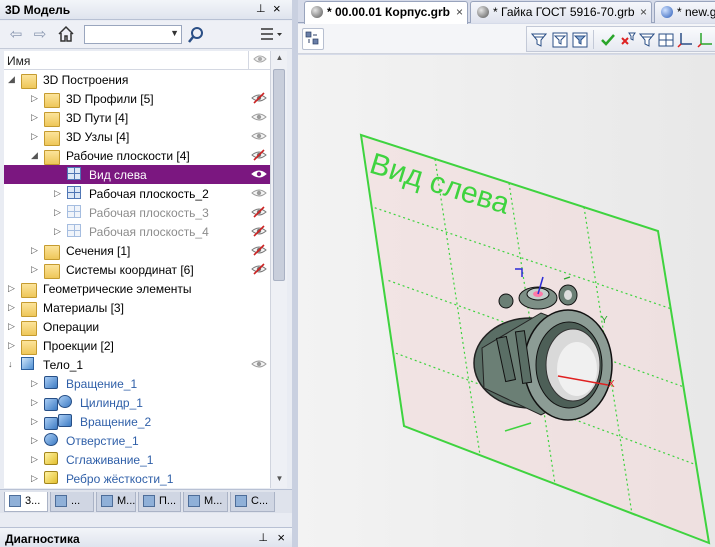  Describe the element at coordinates (13, 364) in the screenshot. I see `expand-toggle-icon: ↓` at that location.